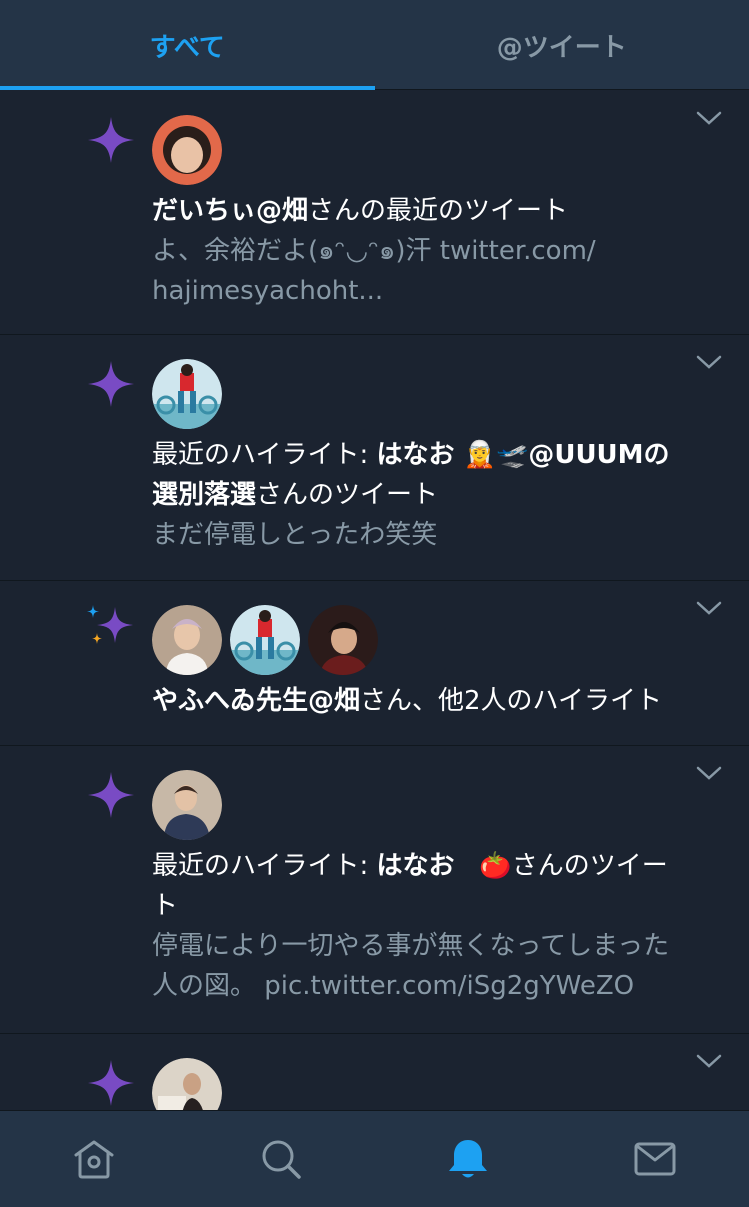 This screenshot has height=1207, width=749. I want to click on tab-mentions: @ツイート, so click(562, 45).